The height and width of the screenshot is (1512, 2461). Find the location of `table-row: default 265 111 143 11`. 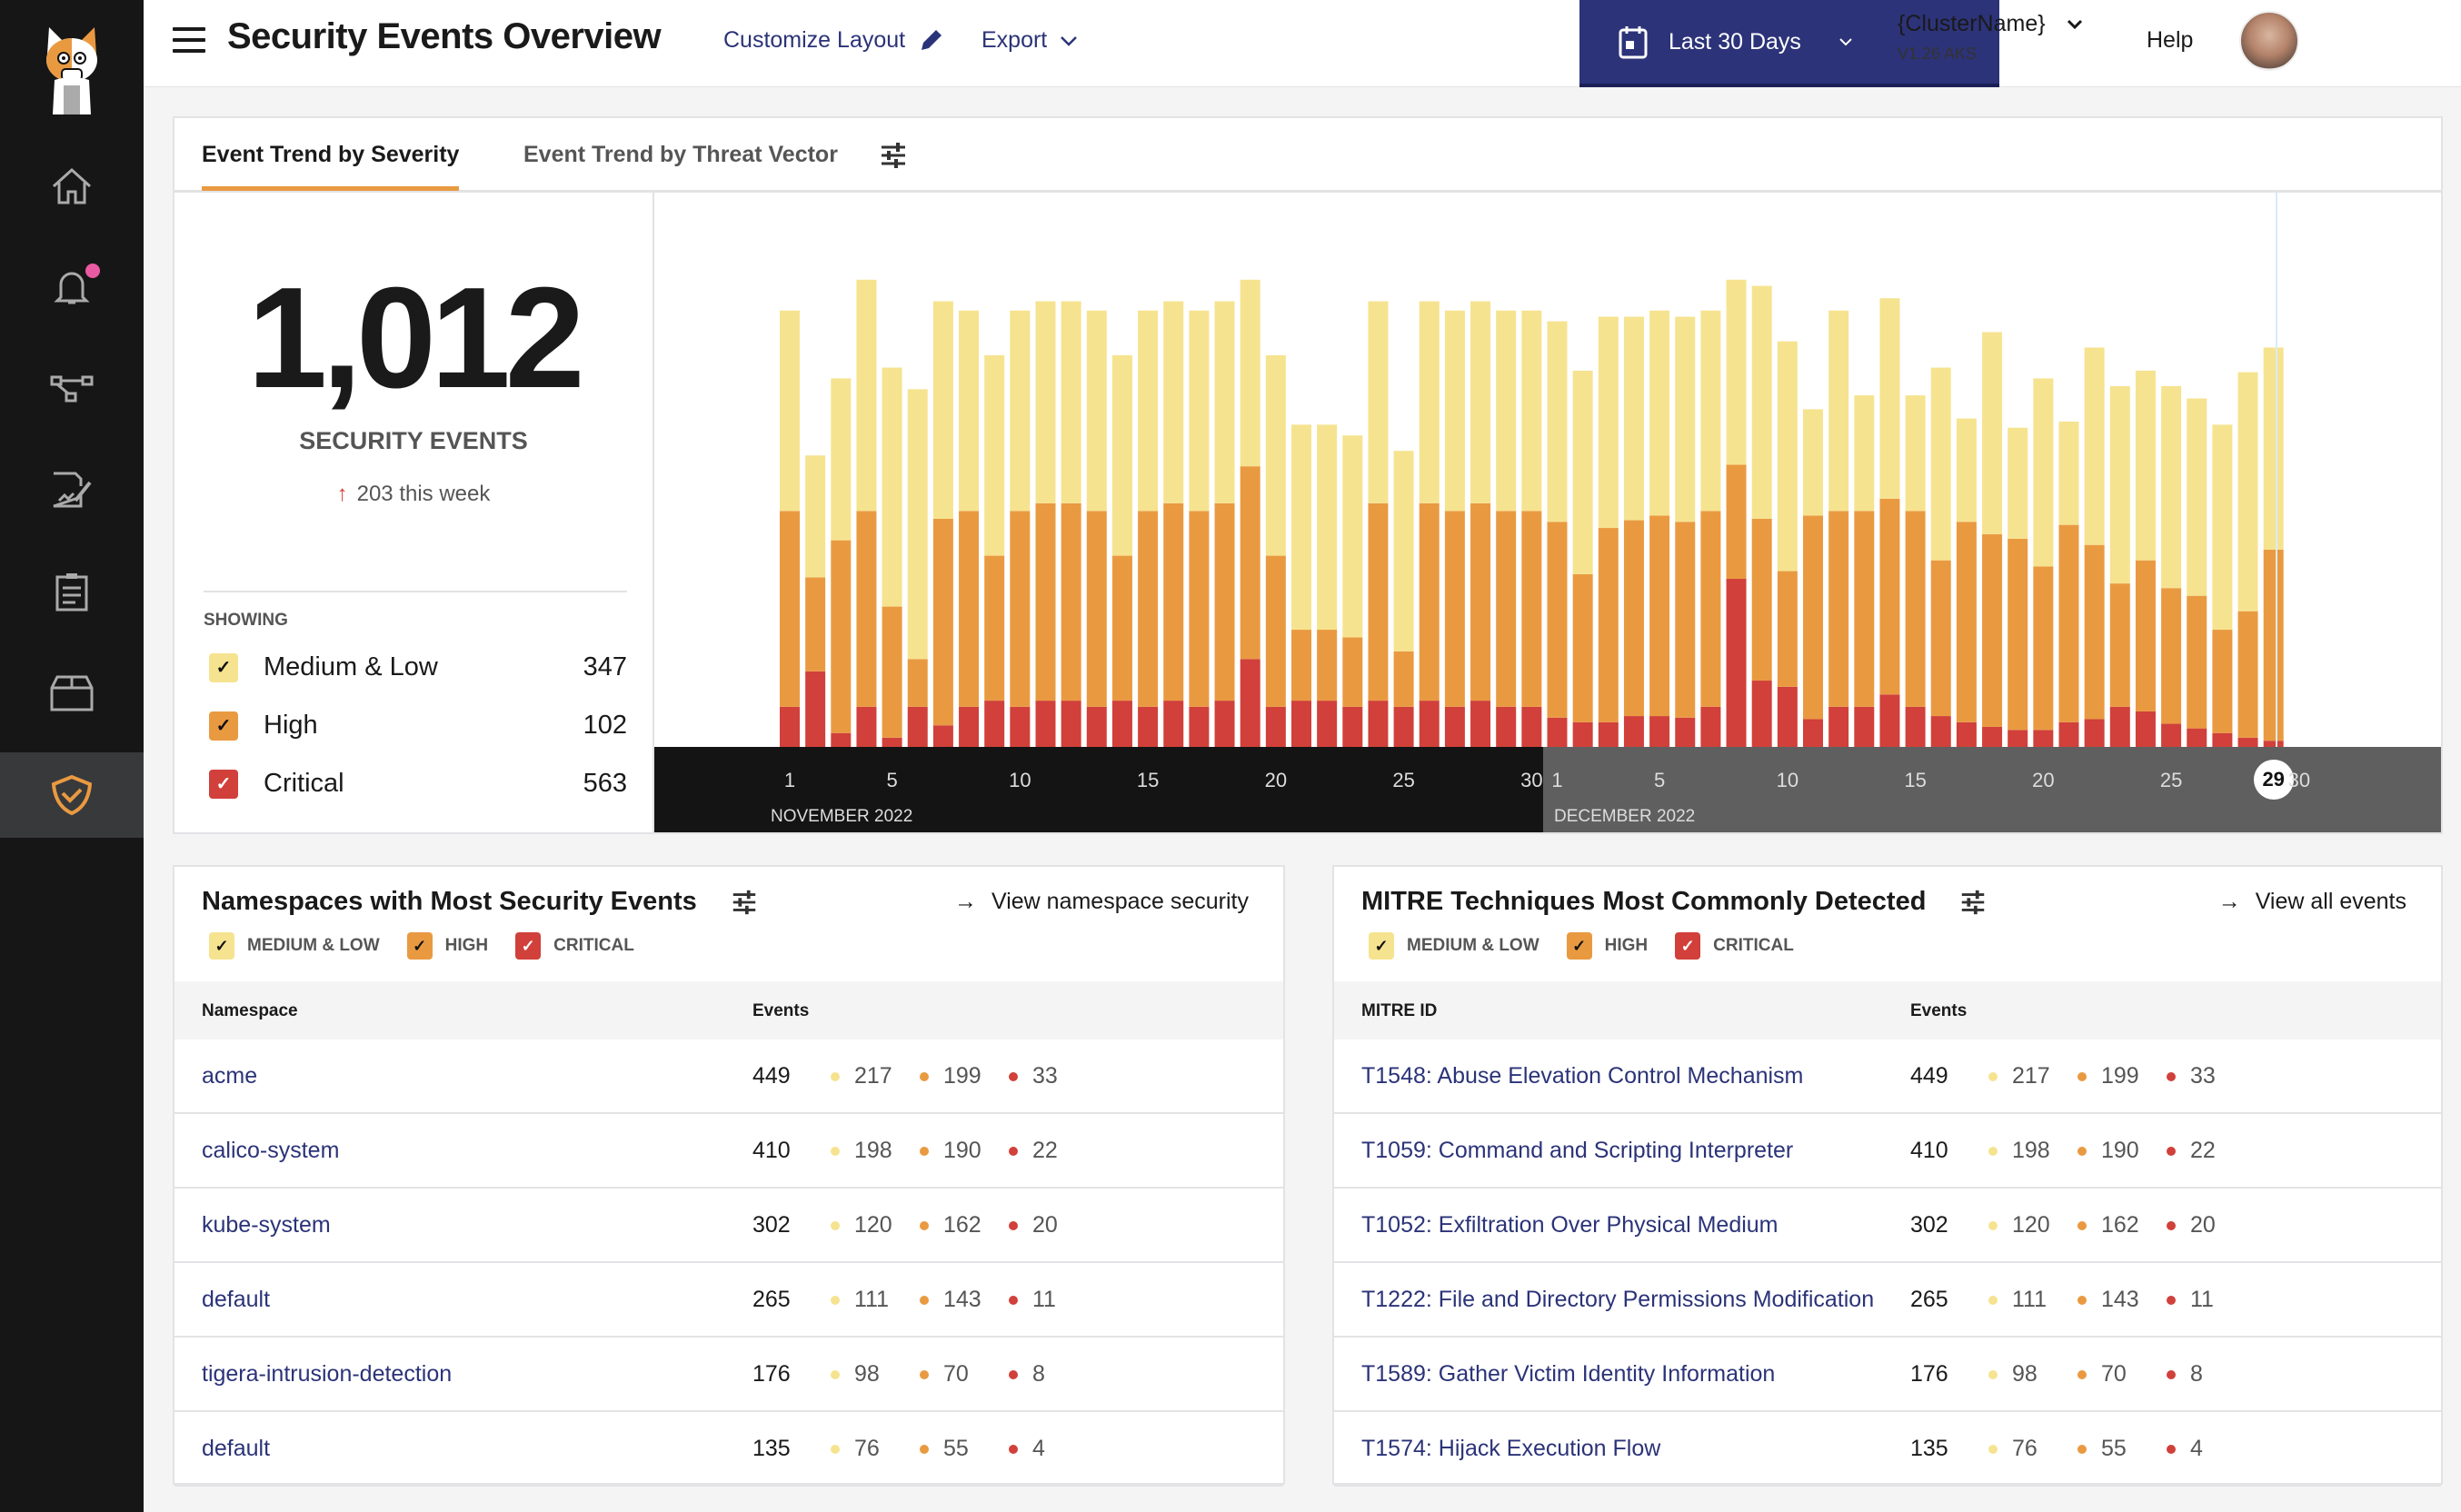

table-row: default 265 111 143 11 is located at coordinates (728, 1300).